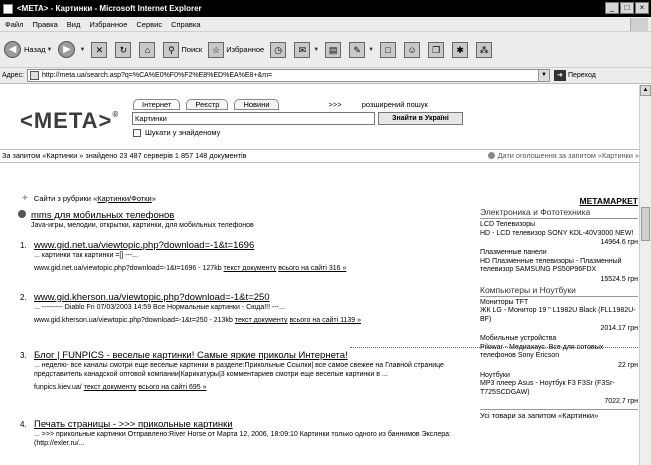 The width and height of the screenshot is (651, 465). I want to click on menu-file: Файл, so click(14, 24).